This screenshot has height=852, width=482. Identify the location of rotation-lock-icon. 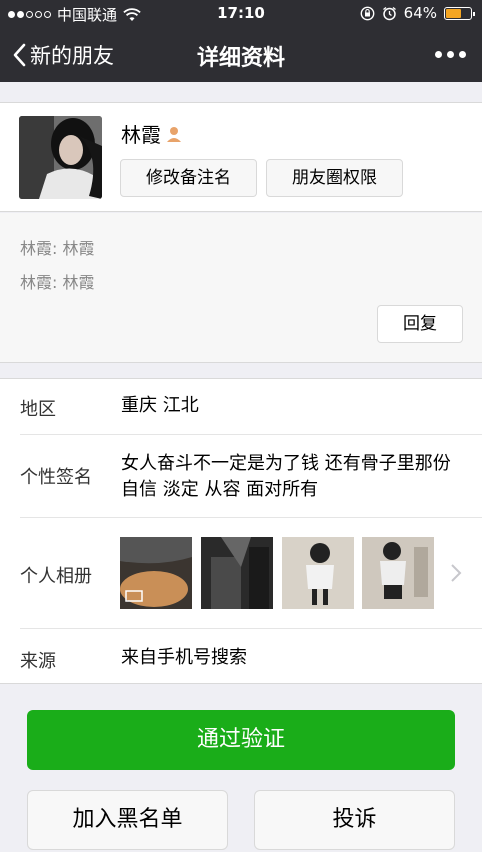
(367, 13).